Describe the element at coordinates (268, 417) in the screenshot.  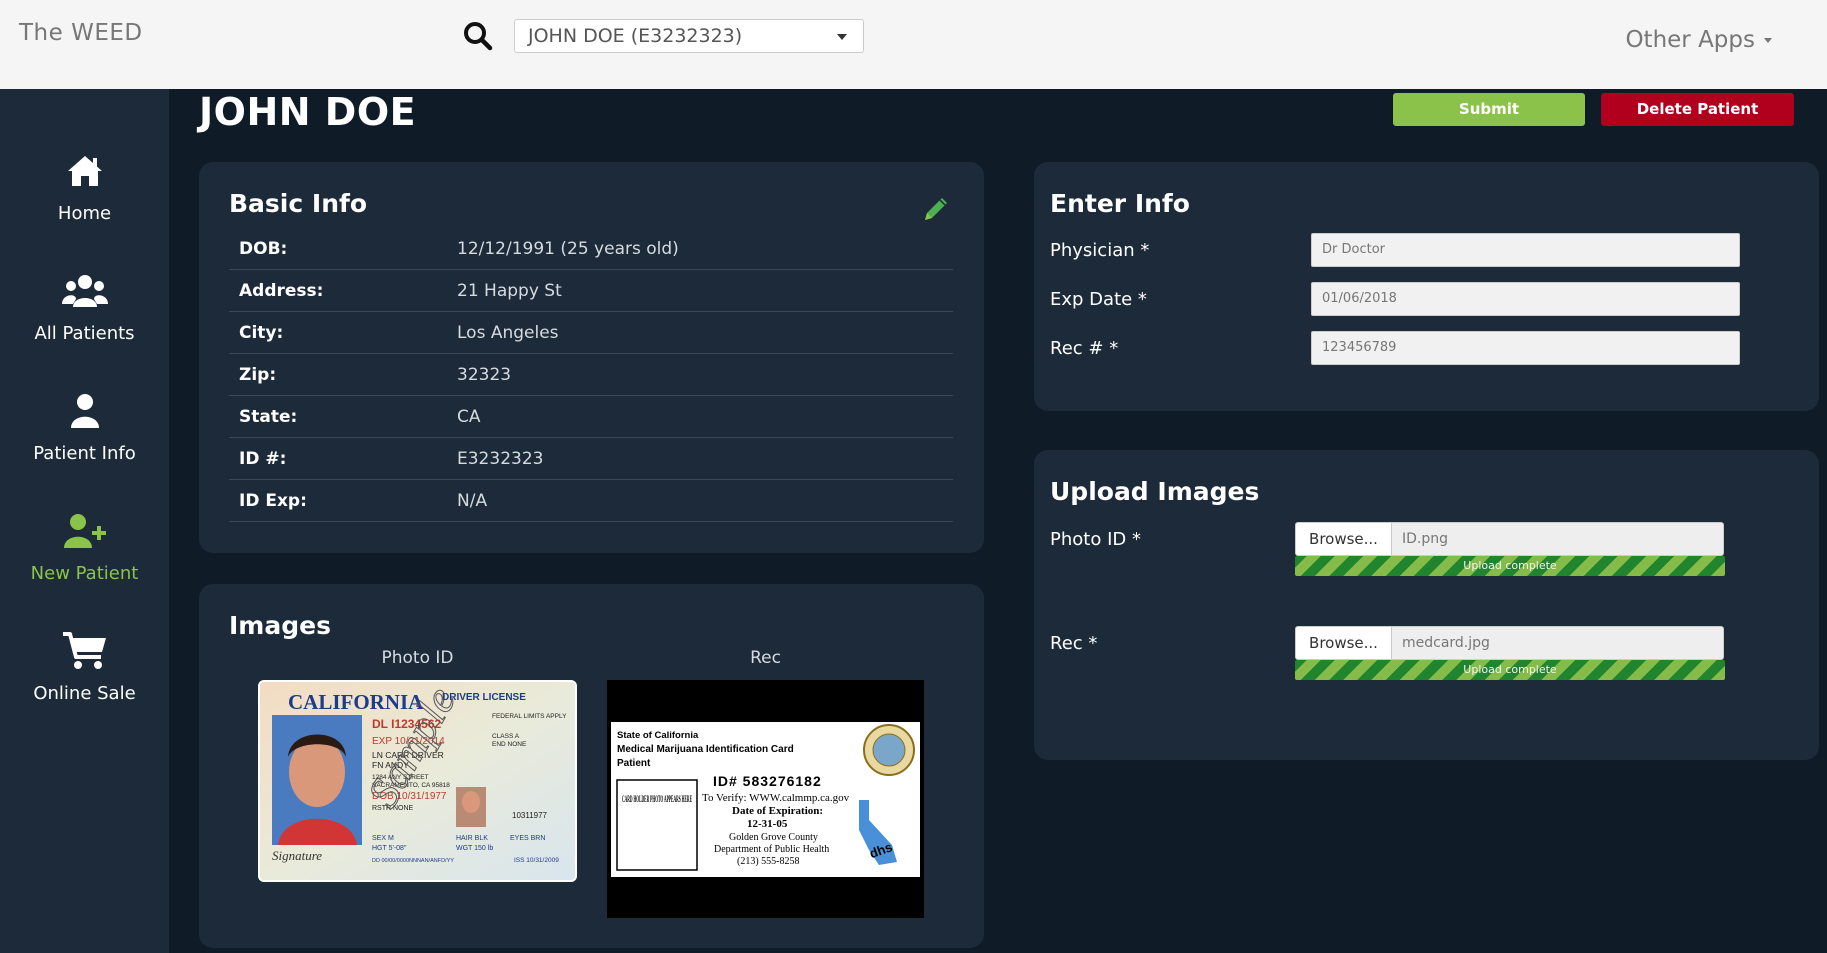
I see `info-label: State:` at that location.